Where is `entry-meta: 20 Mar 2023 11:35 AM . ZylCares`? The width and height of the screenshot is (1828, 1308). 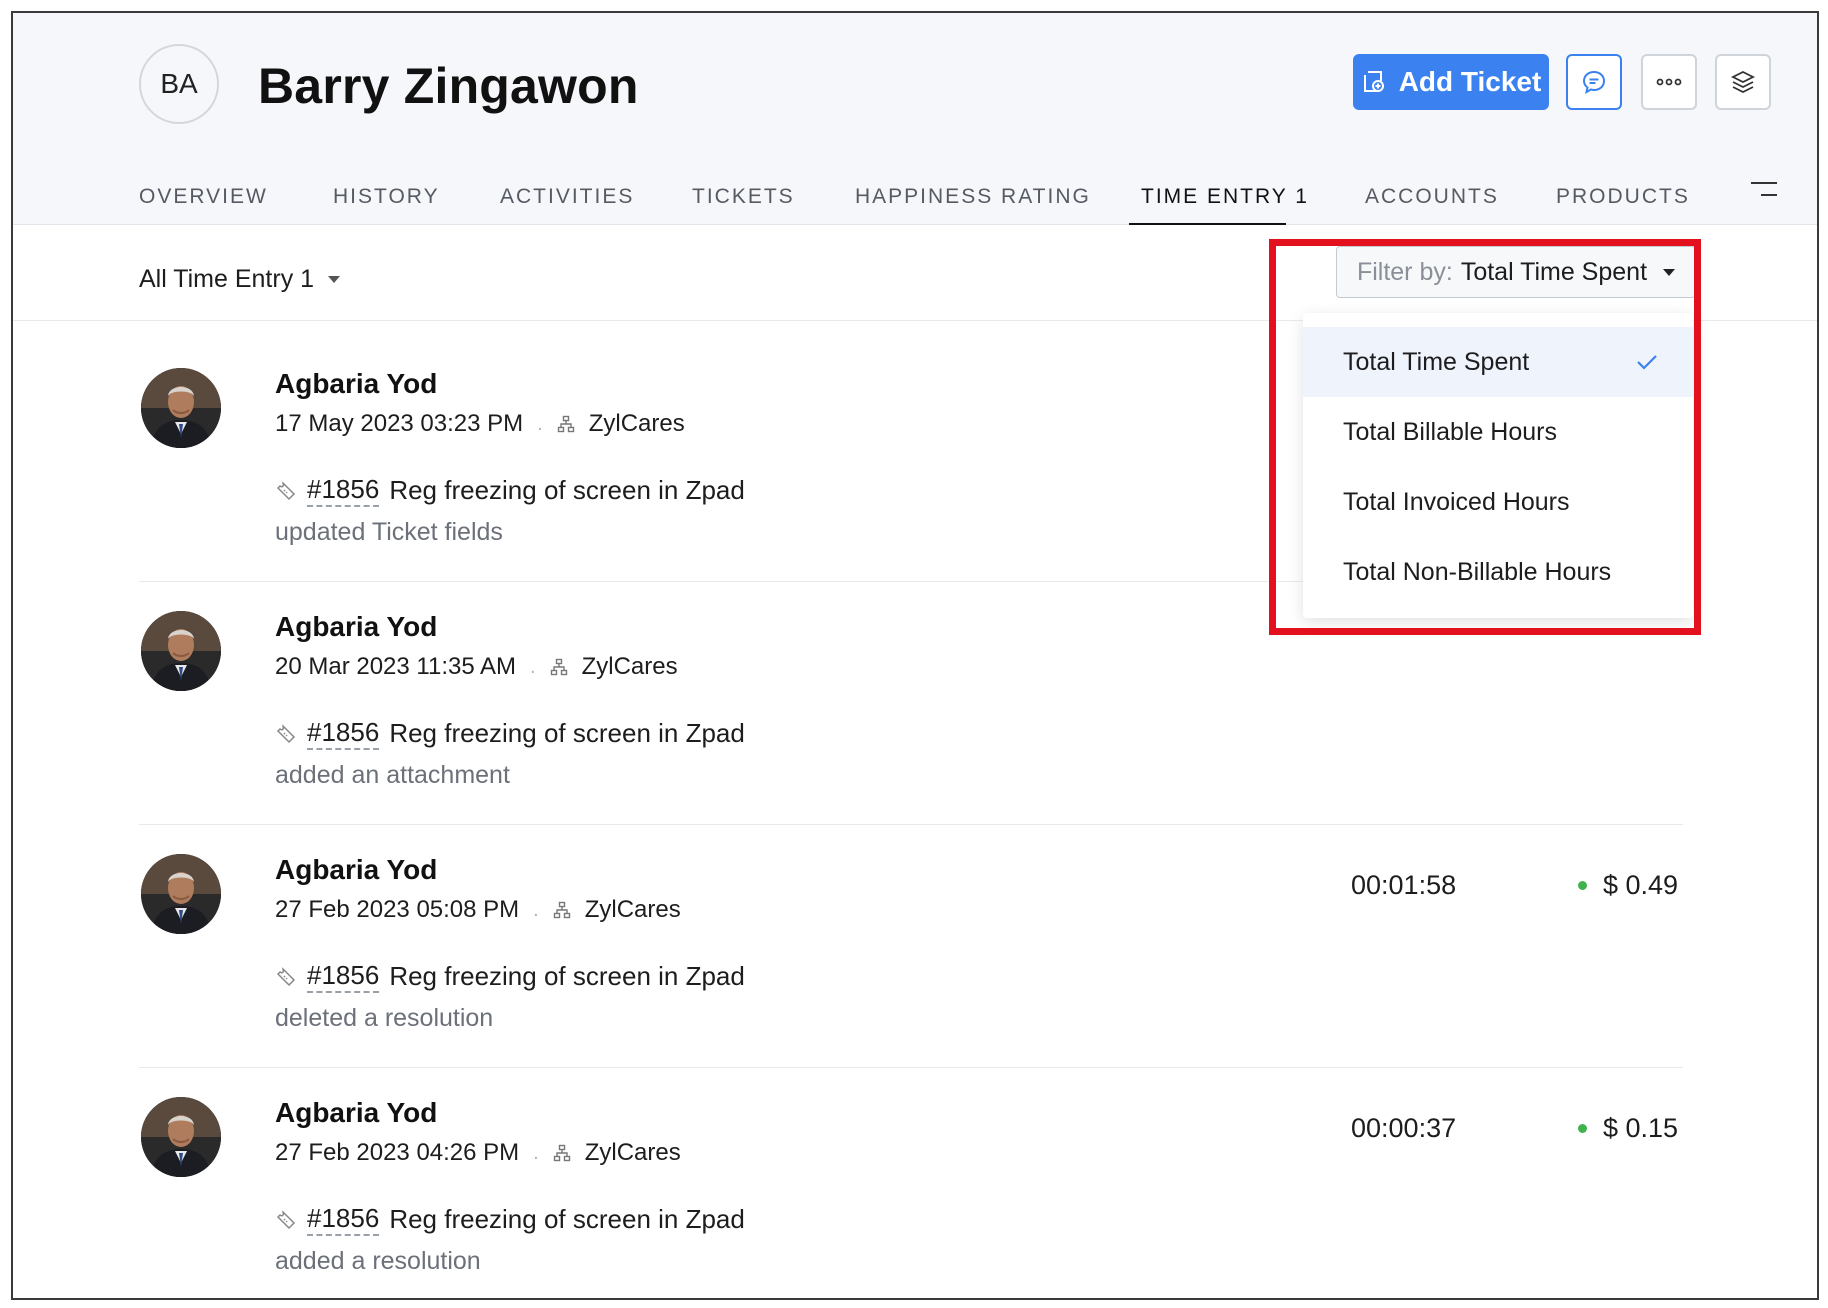
entry-meta: 20 Mar 2023 11:35 AM . ZylCares is located at coordinates (476, 667).